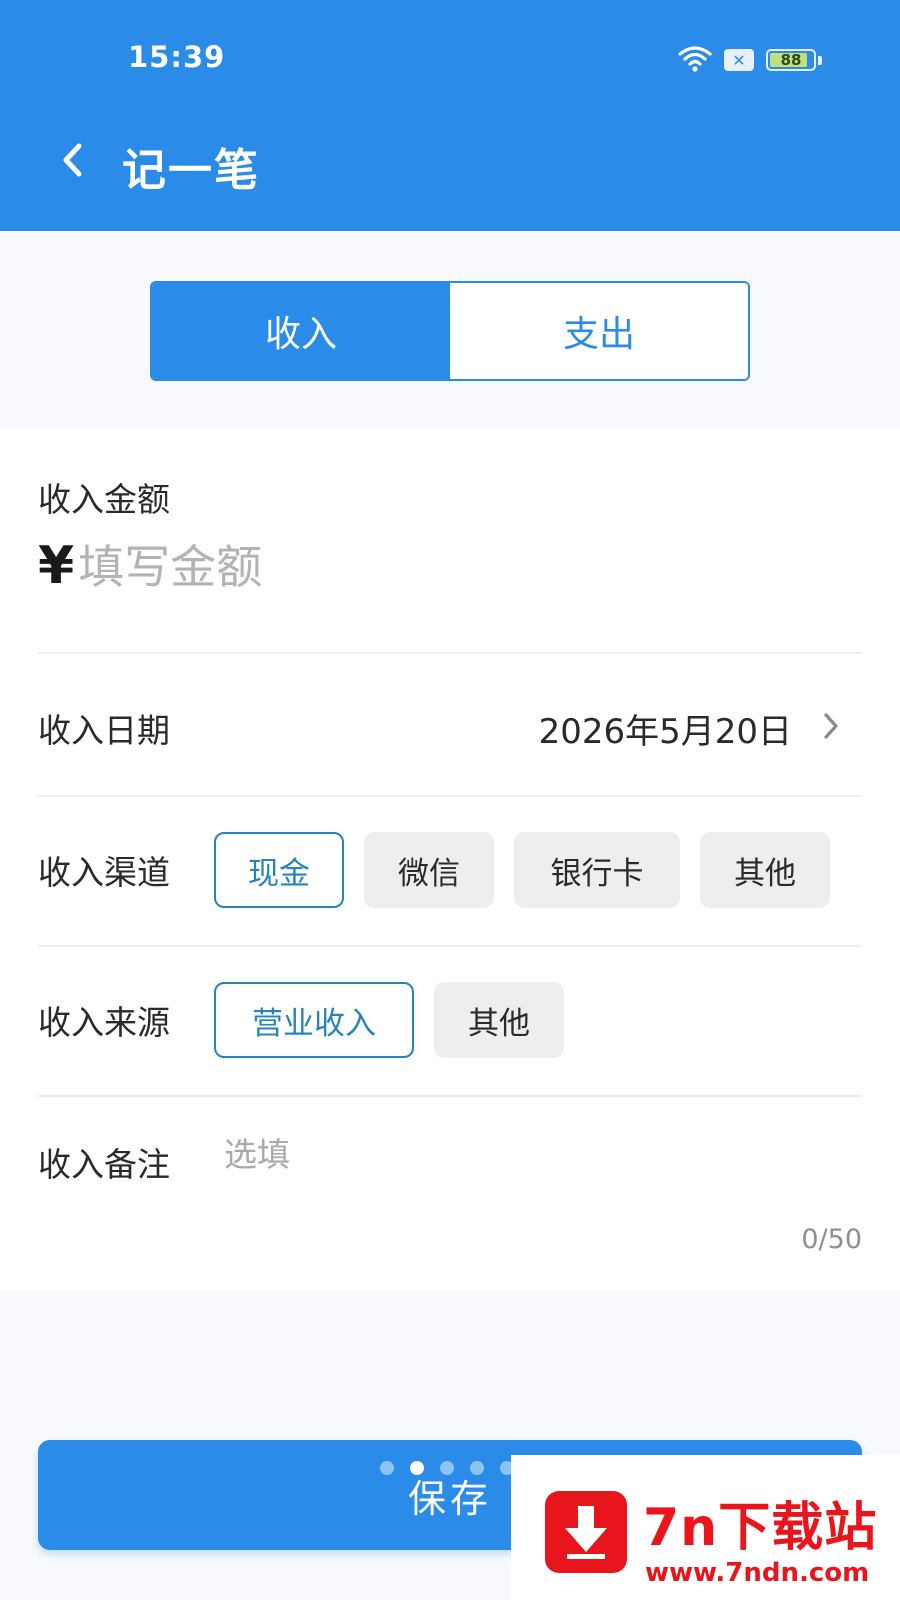 The width and height of the screenshot is (900, 1600). What do you see at coordinates (429, 870) in the screenshot?
I see `channel-option-wechat: 微信` at bounding box center [429, 870].